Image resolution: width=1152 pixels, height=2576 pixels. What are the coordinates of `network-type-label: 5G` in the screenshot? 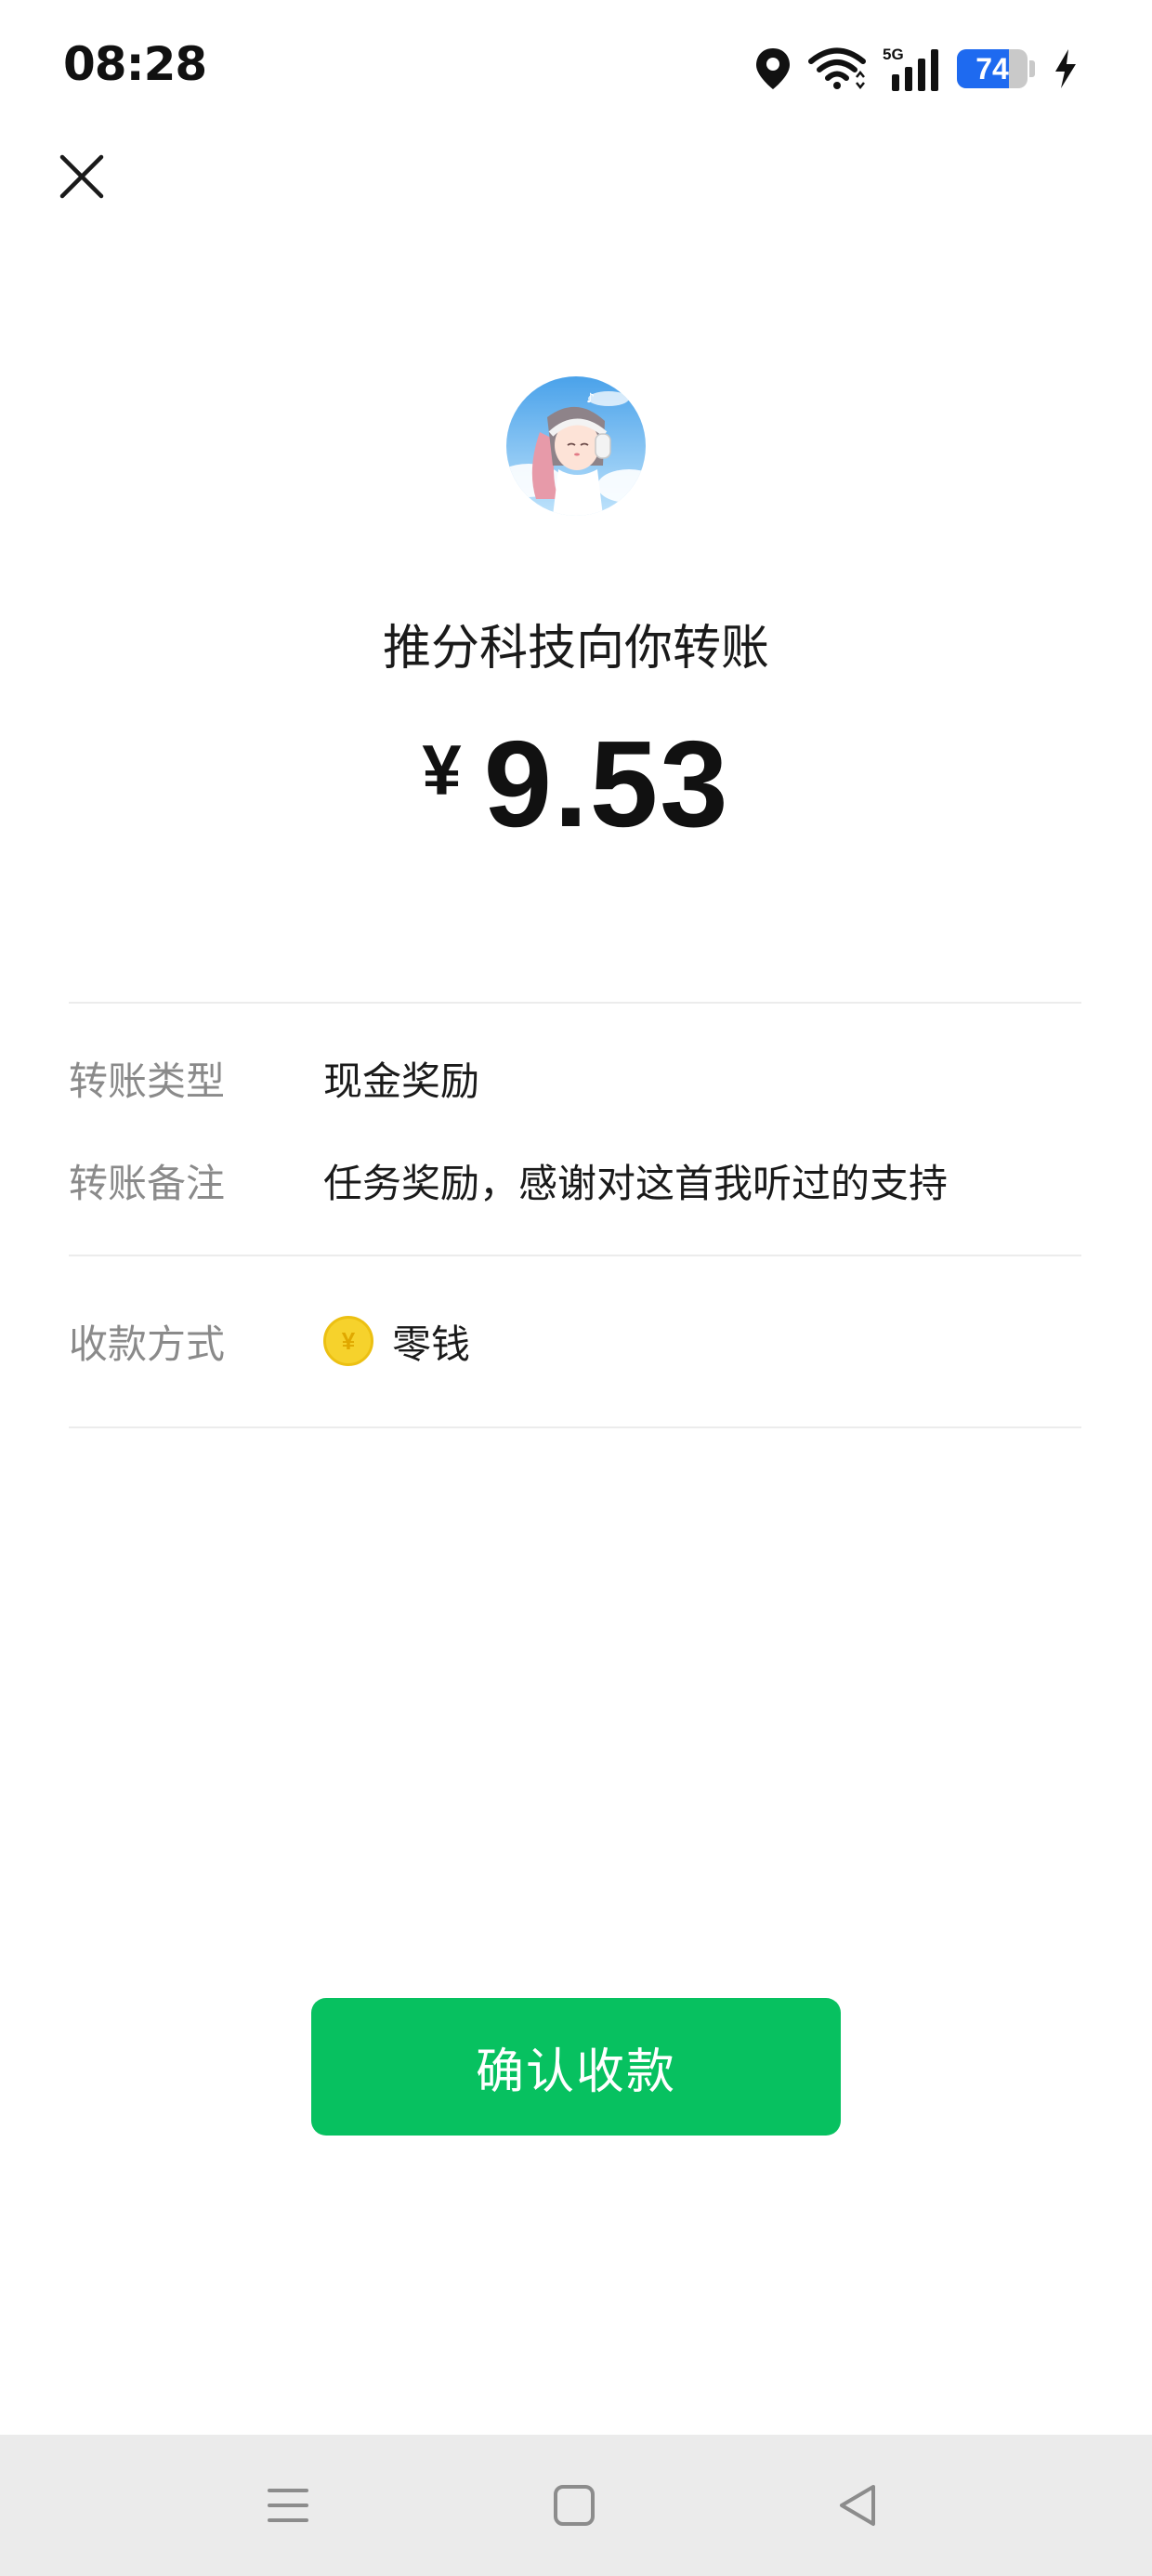 It's located at (893, 54).